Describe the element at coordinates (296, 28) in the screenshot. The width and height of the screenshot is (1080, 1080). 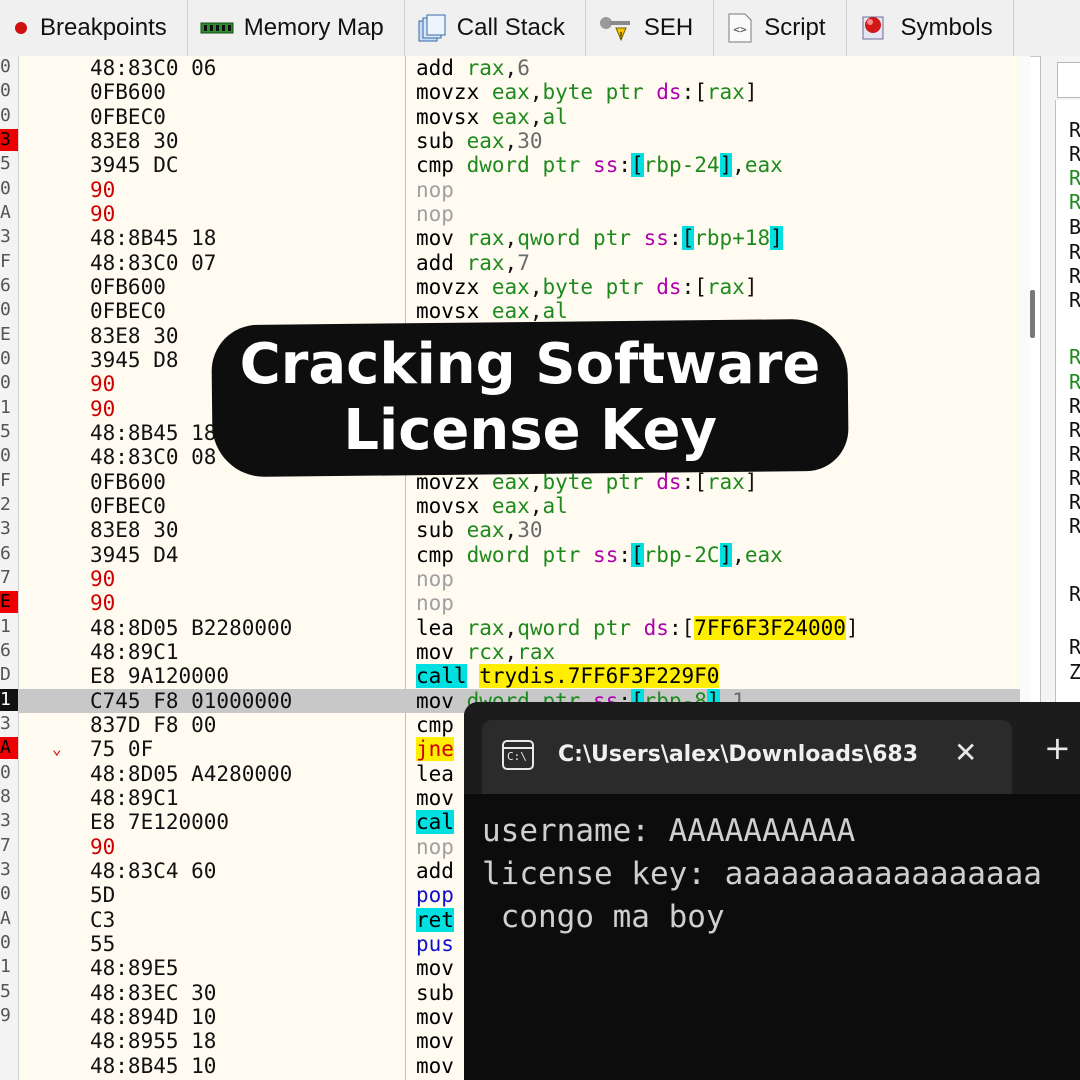
I see `tab-memory-map: Memory Map` at that location.